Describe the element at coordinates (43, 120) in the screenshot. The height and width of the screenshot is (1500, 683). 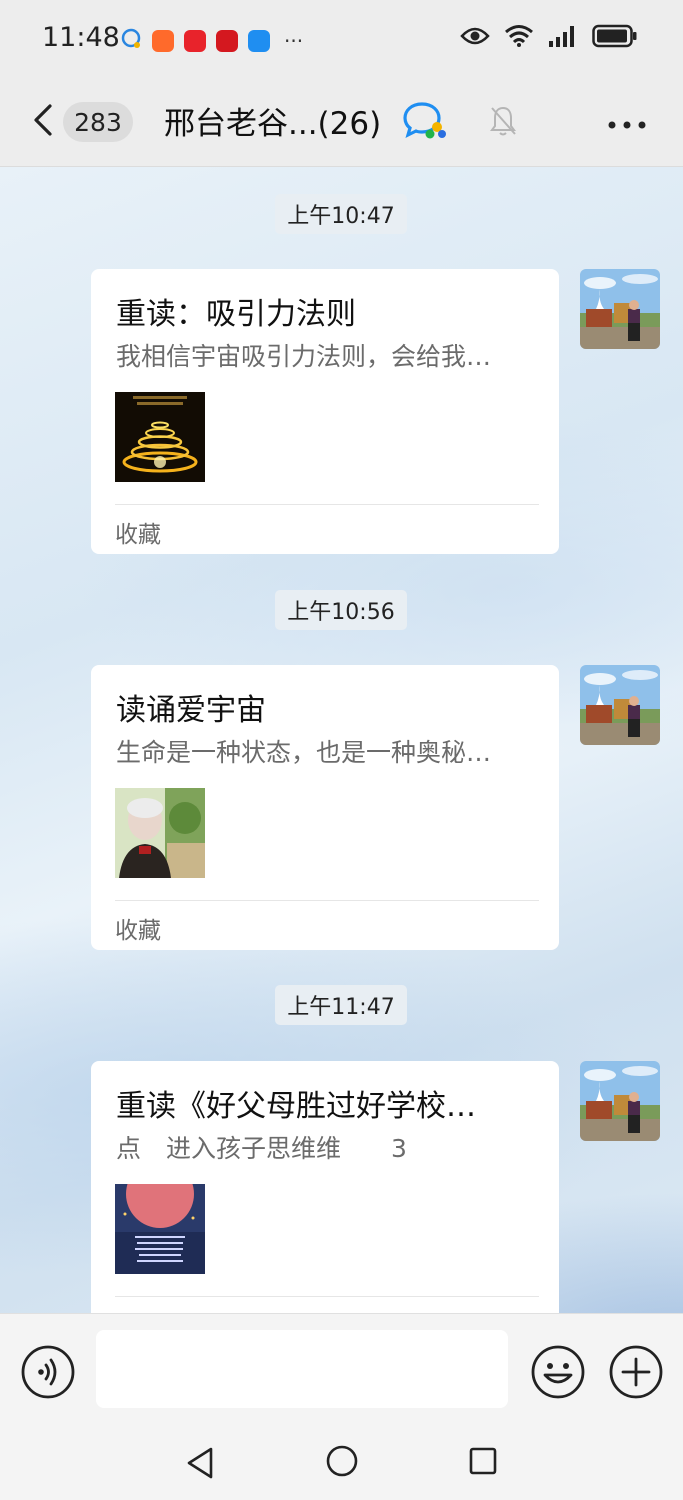
I see `back-arrow-icon` at that location.